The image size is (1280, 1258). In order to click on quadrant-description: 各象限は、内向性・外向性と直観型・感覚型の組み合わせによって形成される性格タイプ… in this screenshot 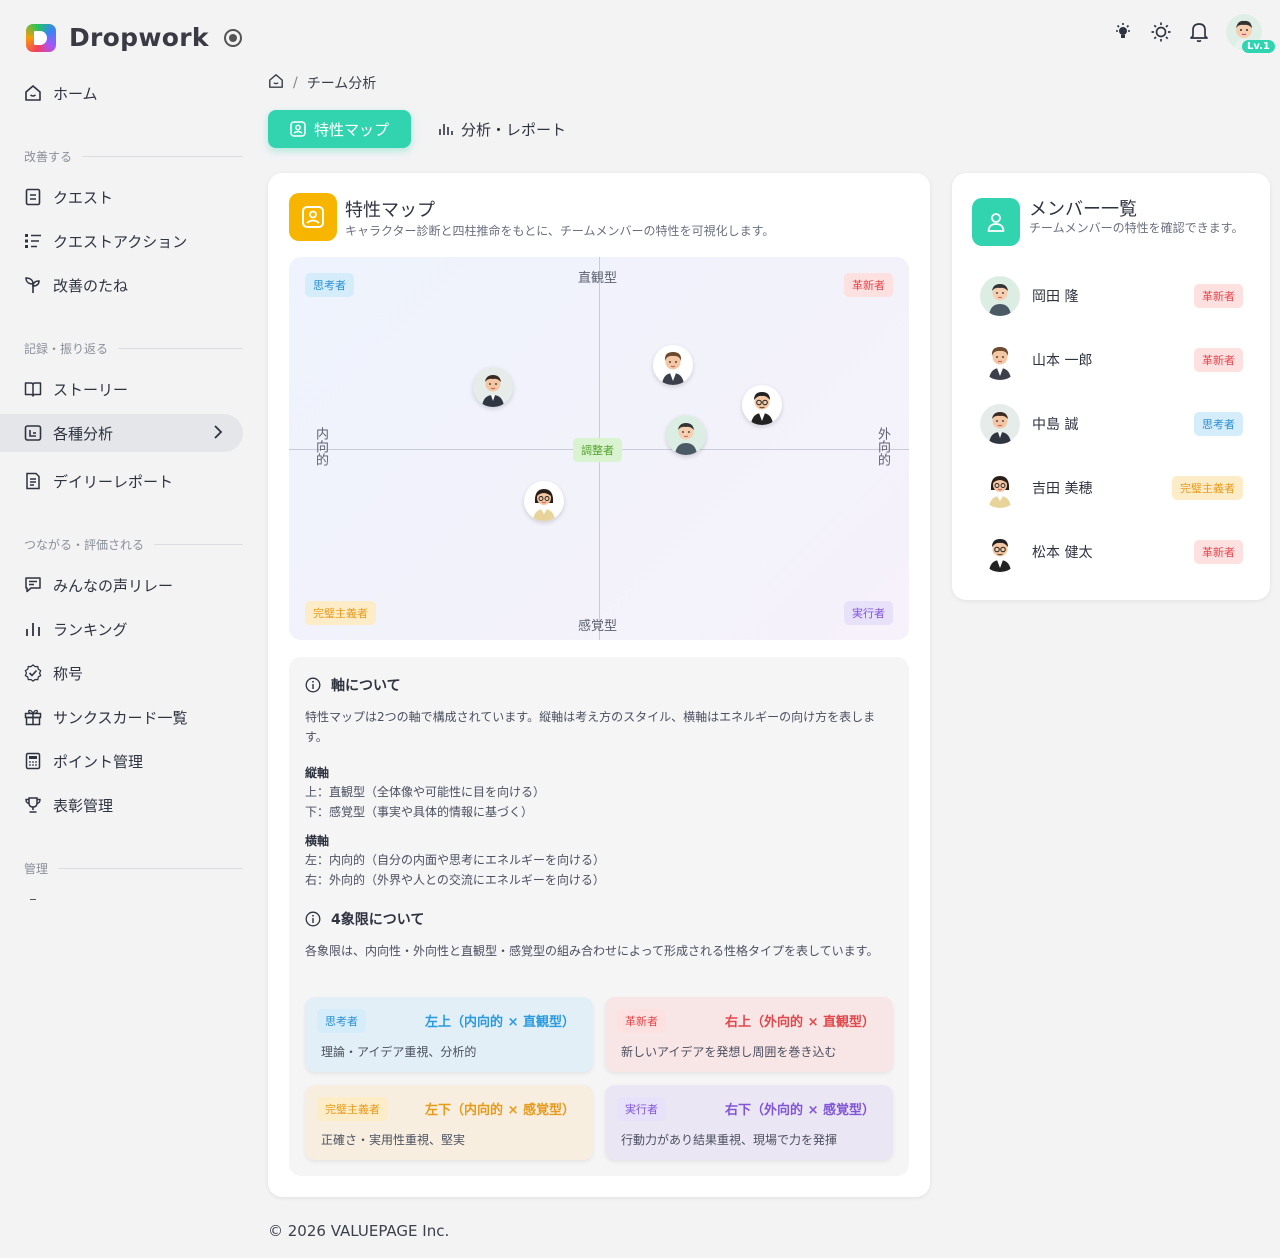, I will do `click(592, 951)`.